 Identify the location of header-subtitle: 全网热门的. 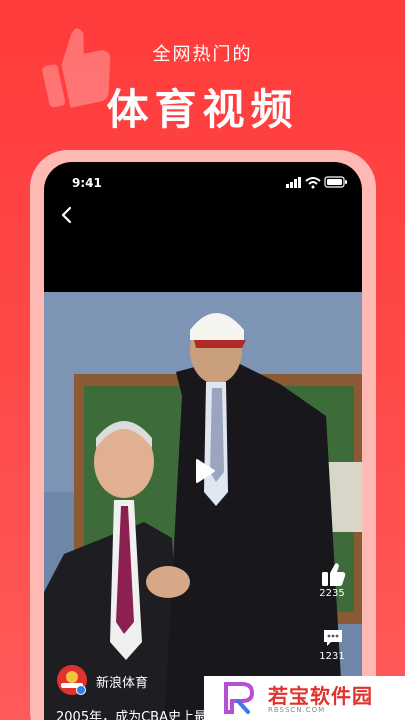
(202, 54).